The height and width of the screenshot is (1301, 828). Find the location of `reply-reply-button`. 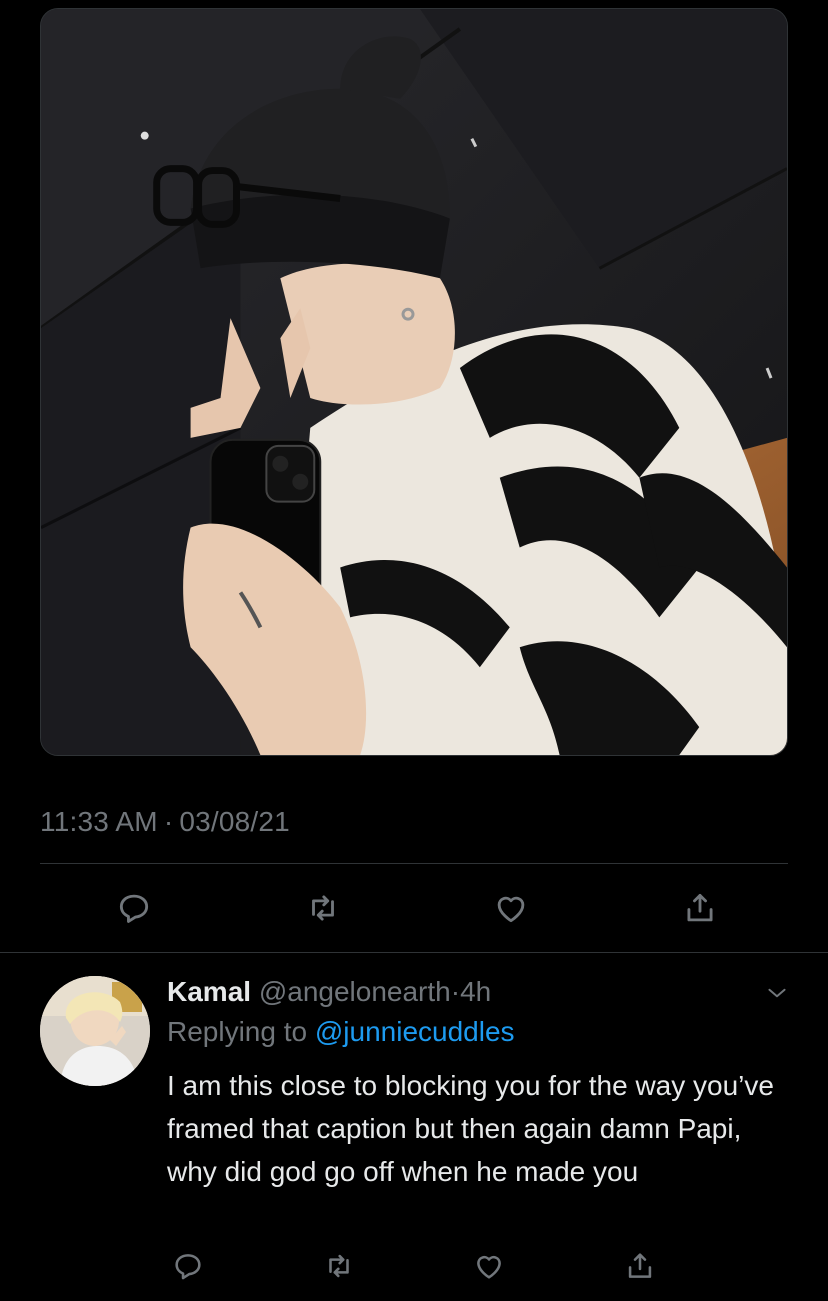

reply-reply-button is located at coordinates (188, 1266).